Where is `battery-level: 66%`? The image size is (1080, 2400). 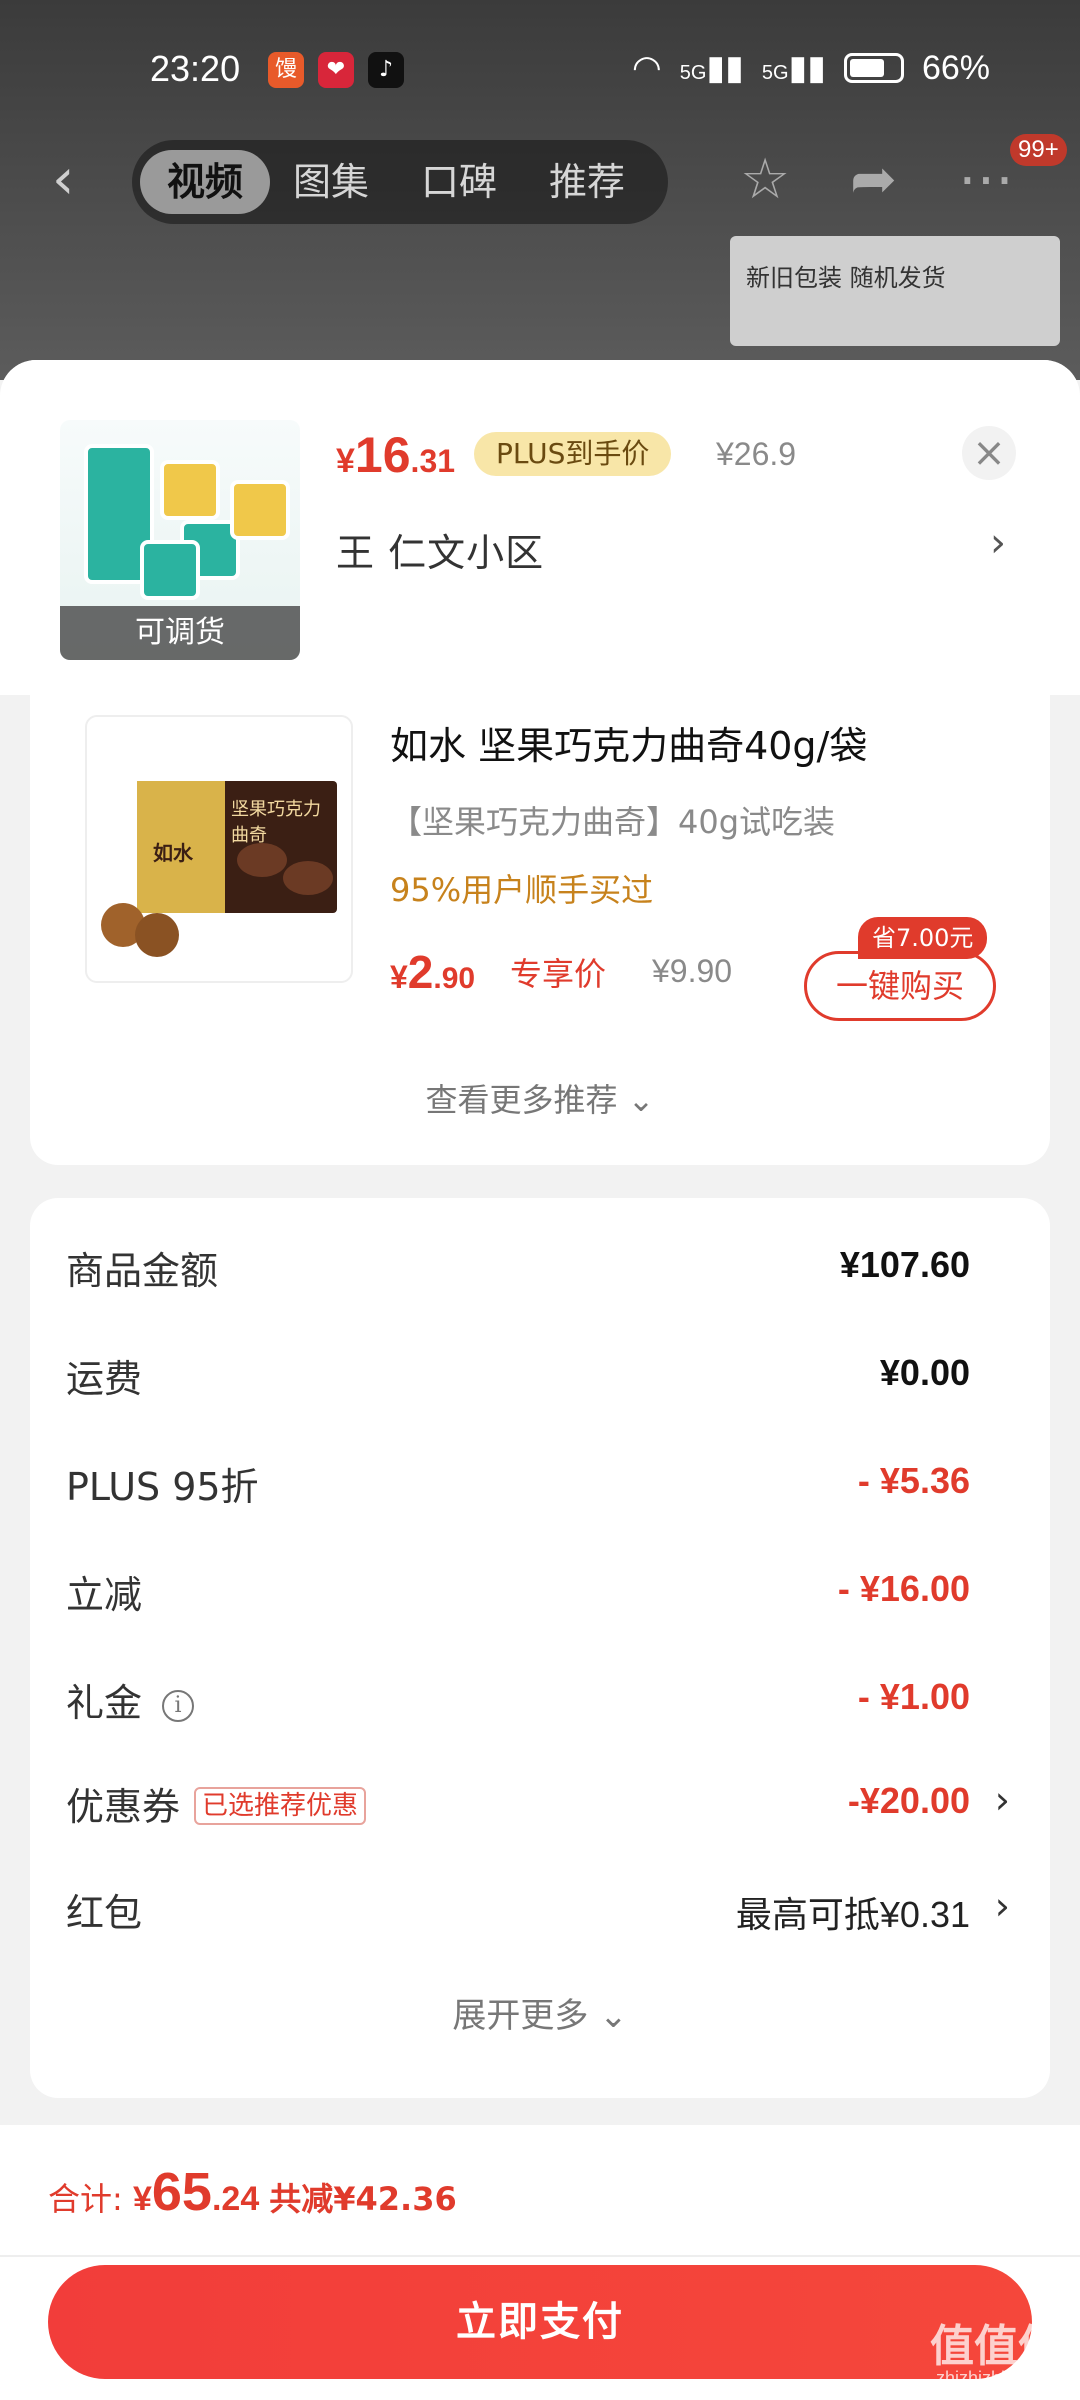
battery-level: 66% is located at coordinates (955, 67).